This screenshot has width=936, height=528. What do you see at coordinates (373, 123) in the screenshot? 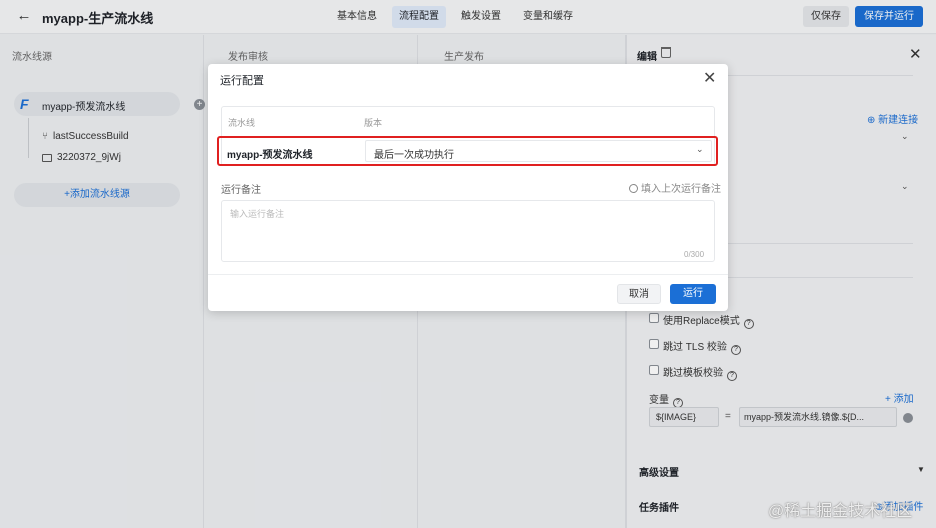
I see `column-header-version: 版本` at bounding box center [373, 123].